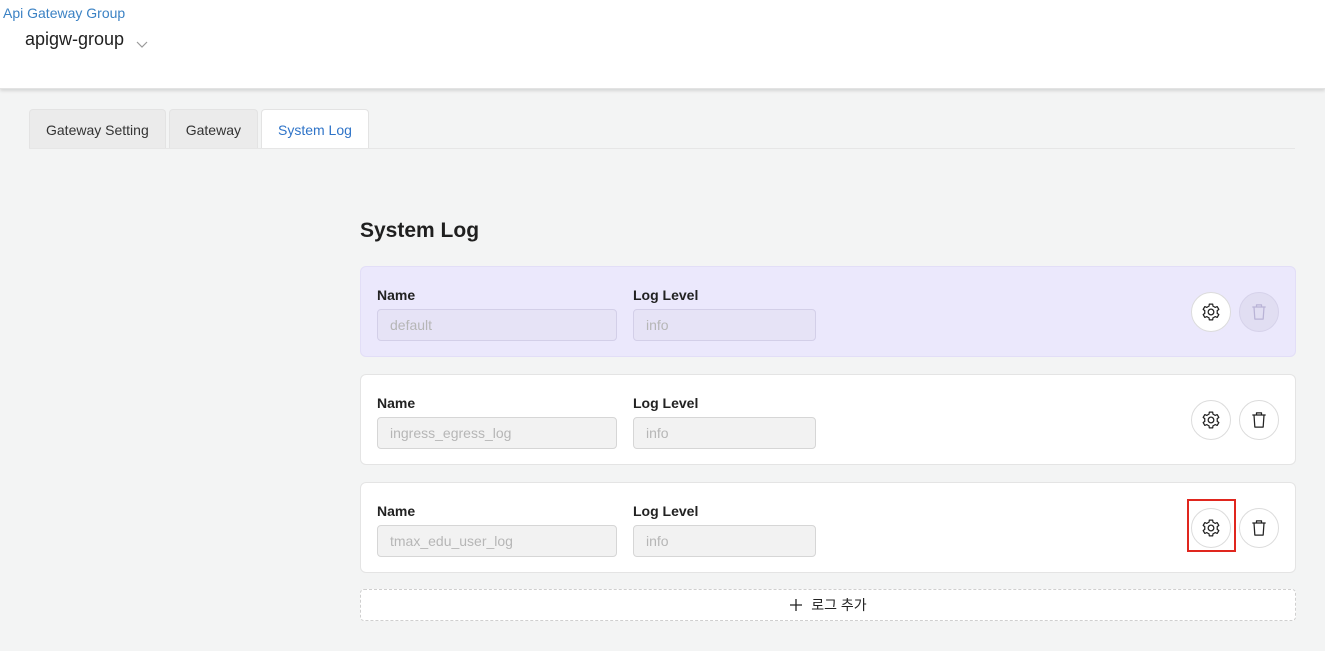 Image resolution: width=1325 pixels, height=651 pixels. I want to click on group-selector: apigw-group, so click(86, 39).